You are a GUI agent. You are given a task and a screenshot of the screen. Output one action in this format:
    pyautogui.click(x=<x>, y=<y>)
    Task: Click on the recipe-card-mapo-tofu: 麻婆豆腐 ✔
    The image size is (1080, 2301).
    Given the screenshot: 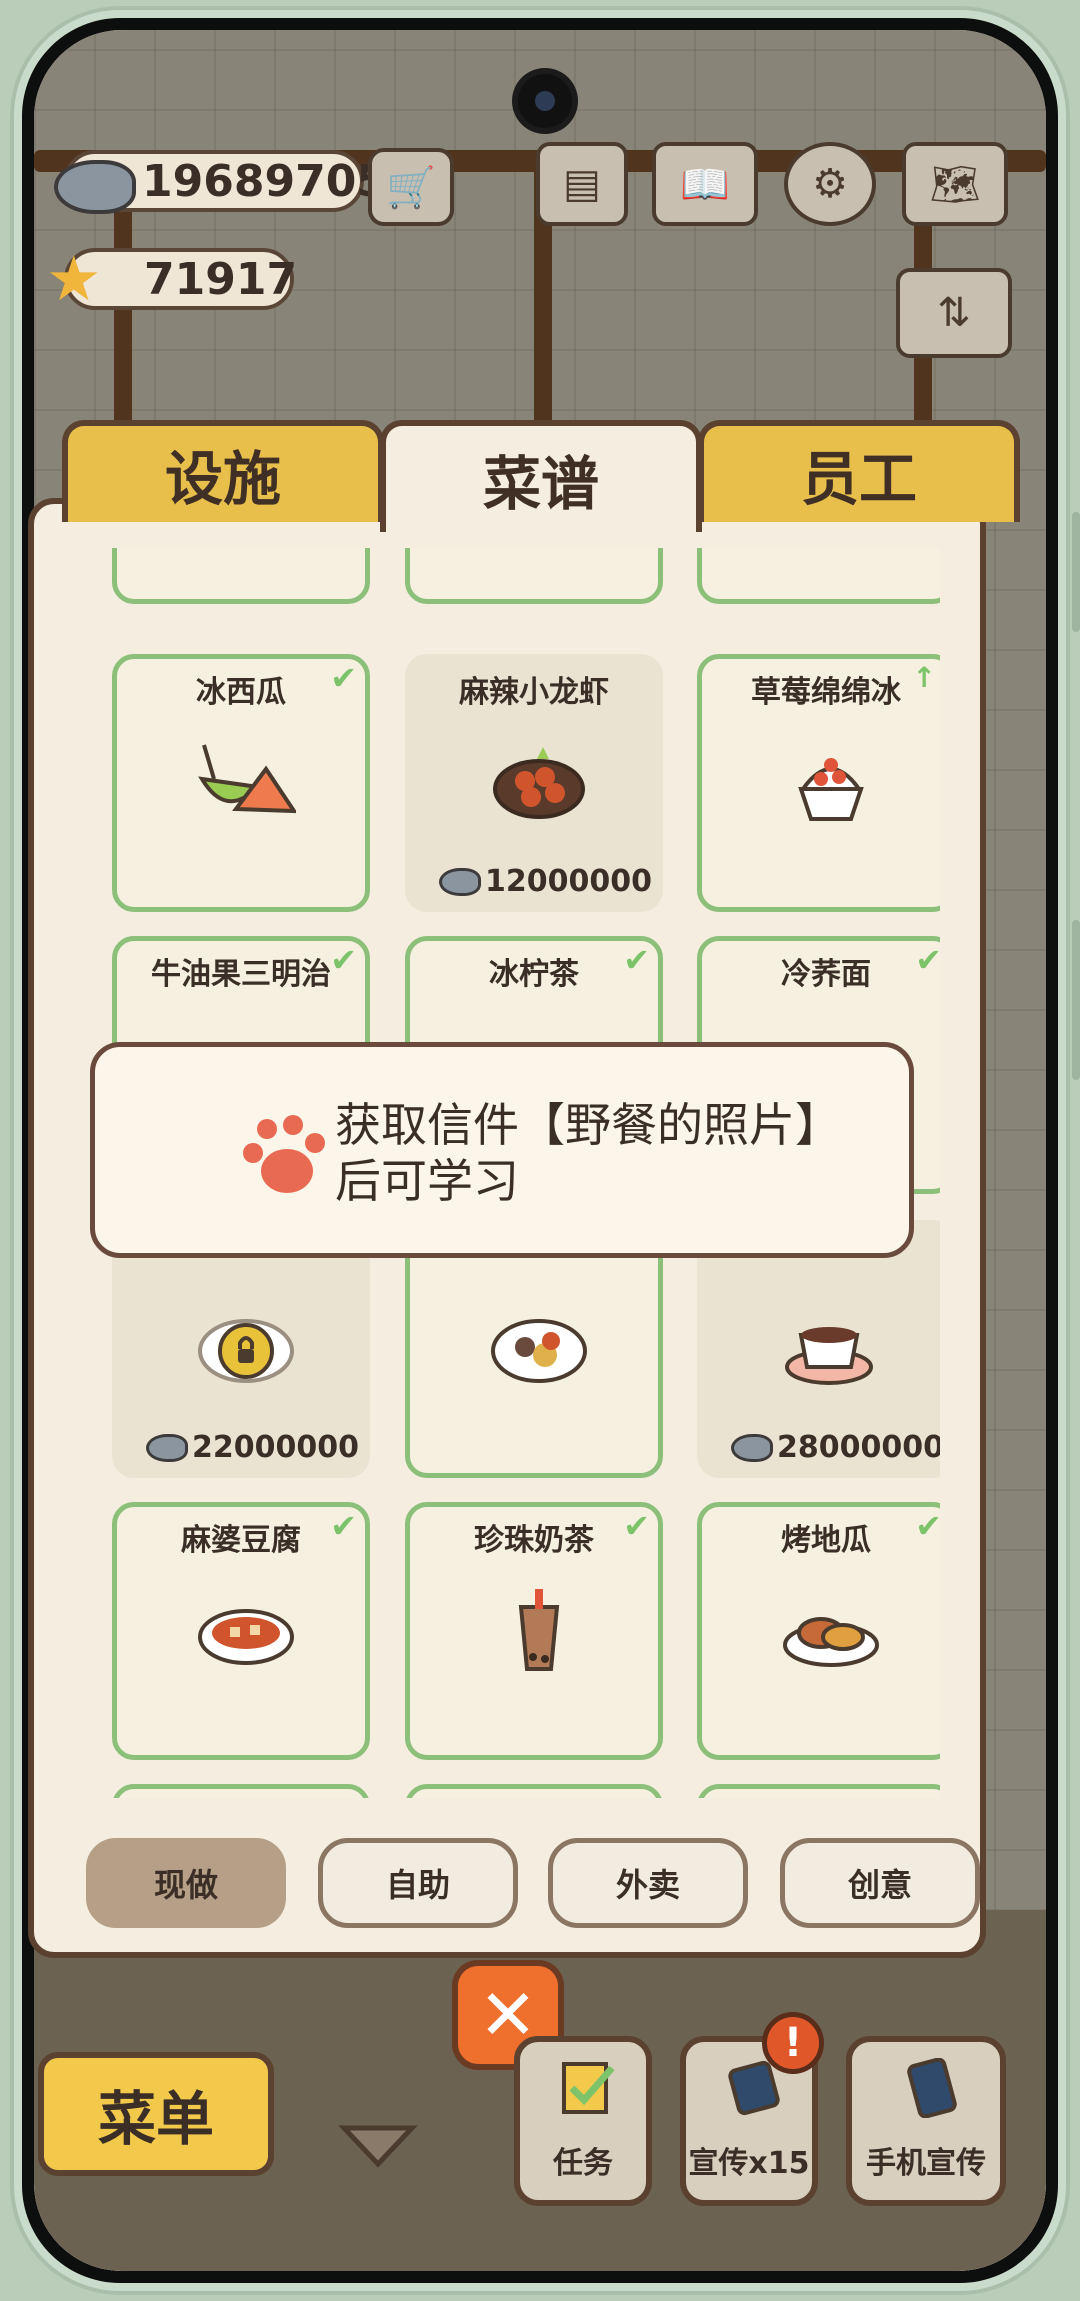 What is the action you would take?
    pyautogui.click(x=241, y=1631)
    